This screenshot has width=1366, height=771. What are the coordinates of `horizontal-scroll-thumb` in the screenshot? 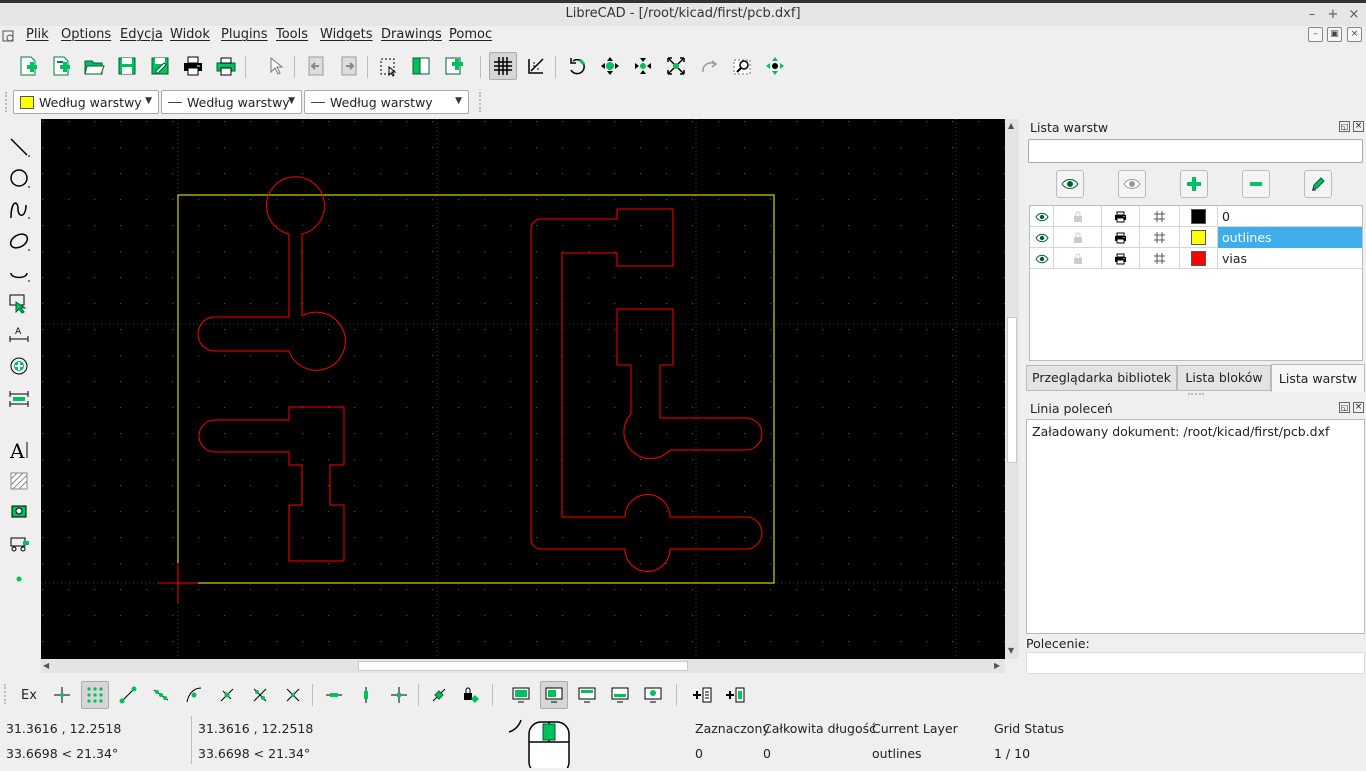 It's located at (523, 666).